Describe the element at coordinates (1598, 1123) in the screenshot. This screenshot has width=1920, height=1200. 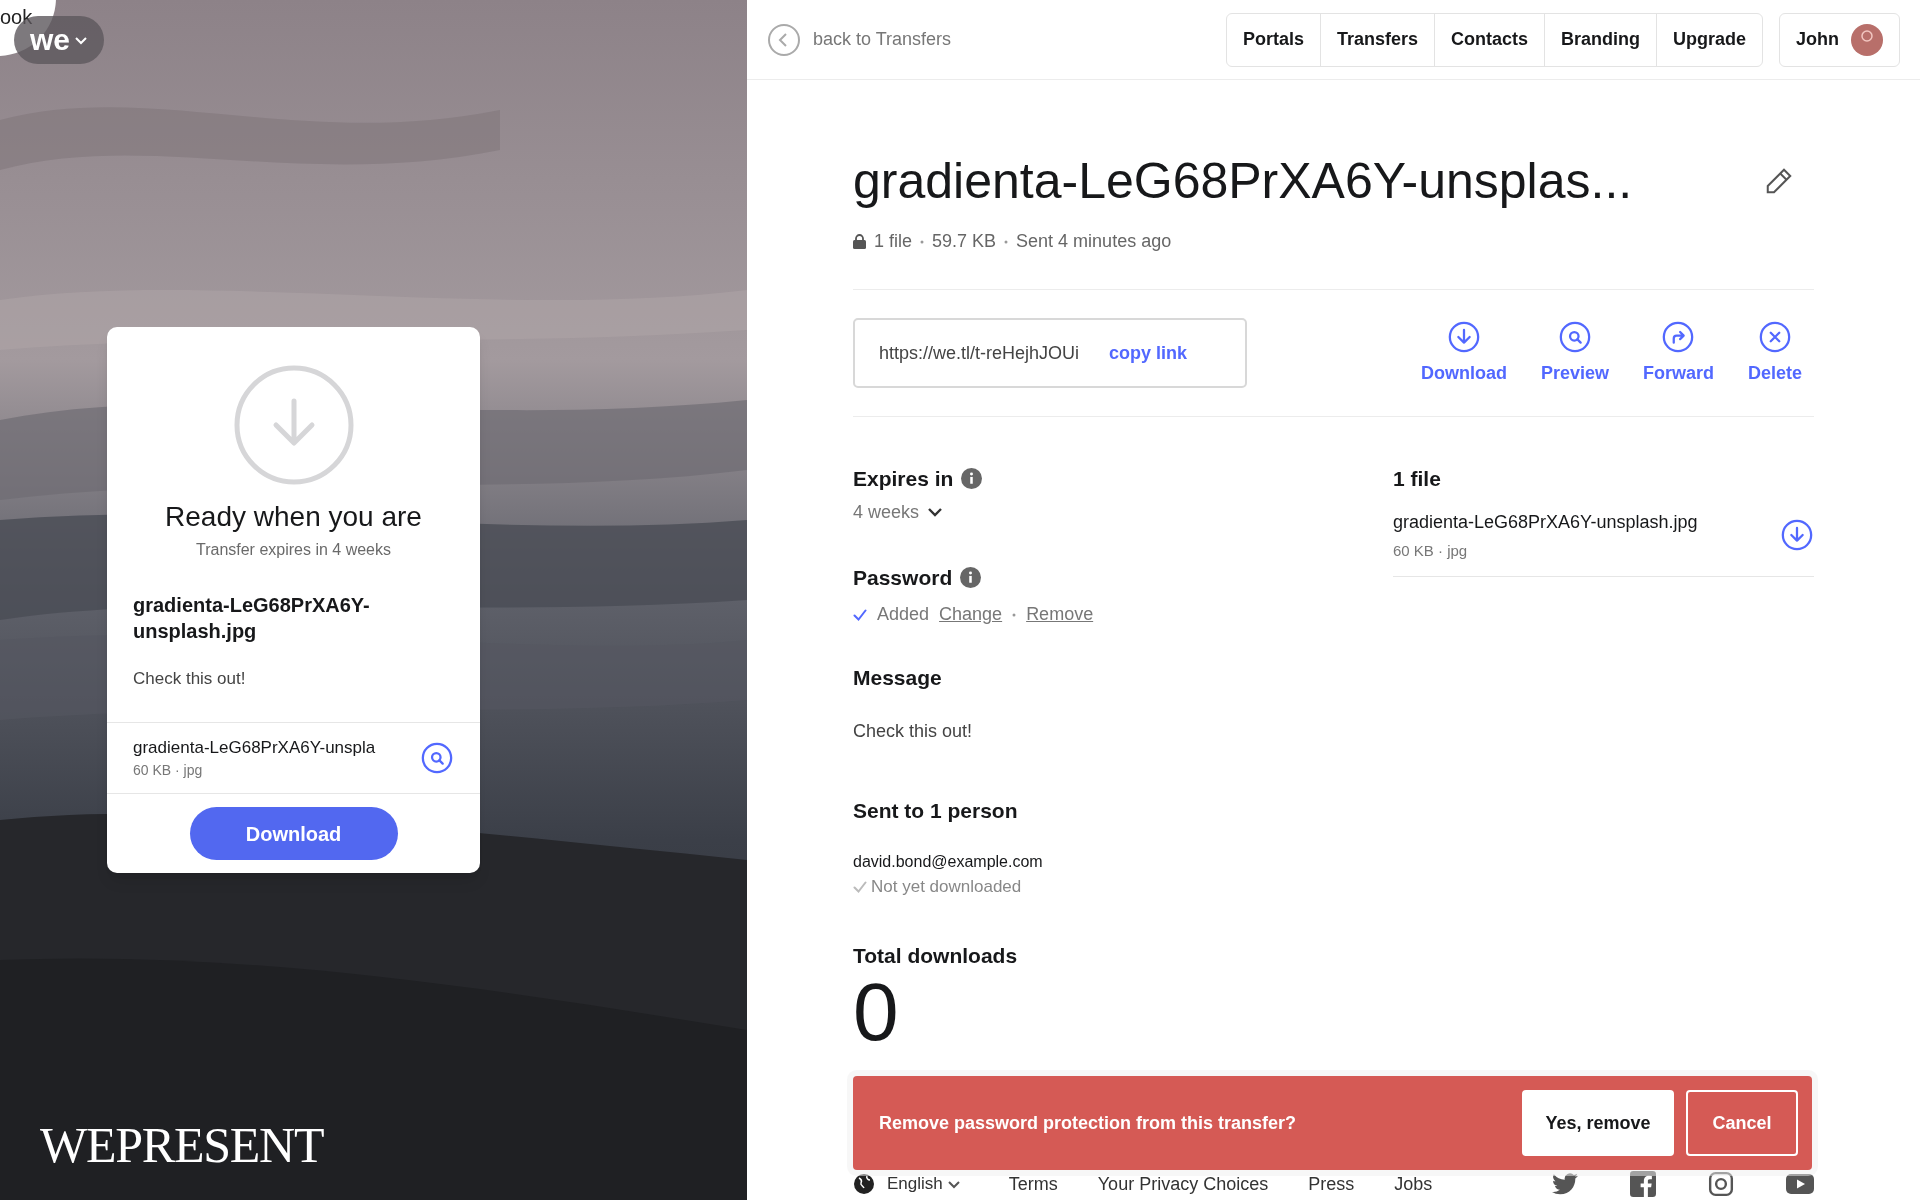
I see `confirm-button: Yes, remove` at that location.